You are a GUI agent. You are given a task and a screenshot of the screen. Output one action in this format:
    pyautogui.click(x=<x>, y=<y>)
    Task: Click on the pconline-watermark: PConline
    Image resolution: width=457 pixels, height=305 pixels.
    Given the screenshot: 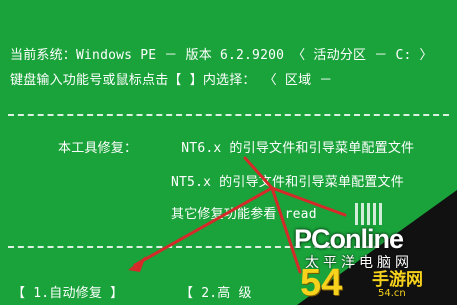 What is the action you would take?
    pyautogui.click(x=349, y=239)
    